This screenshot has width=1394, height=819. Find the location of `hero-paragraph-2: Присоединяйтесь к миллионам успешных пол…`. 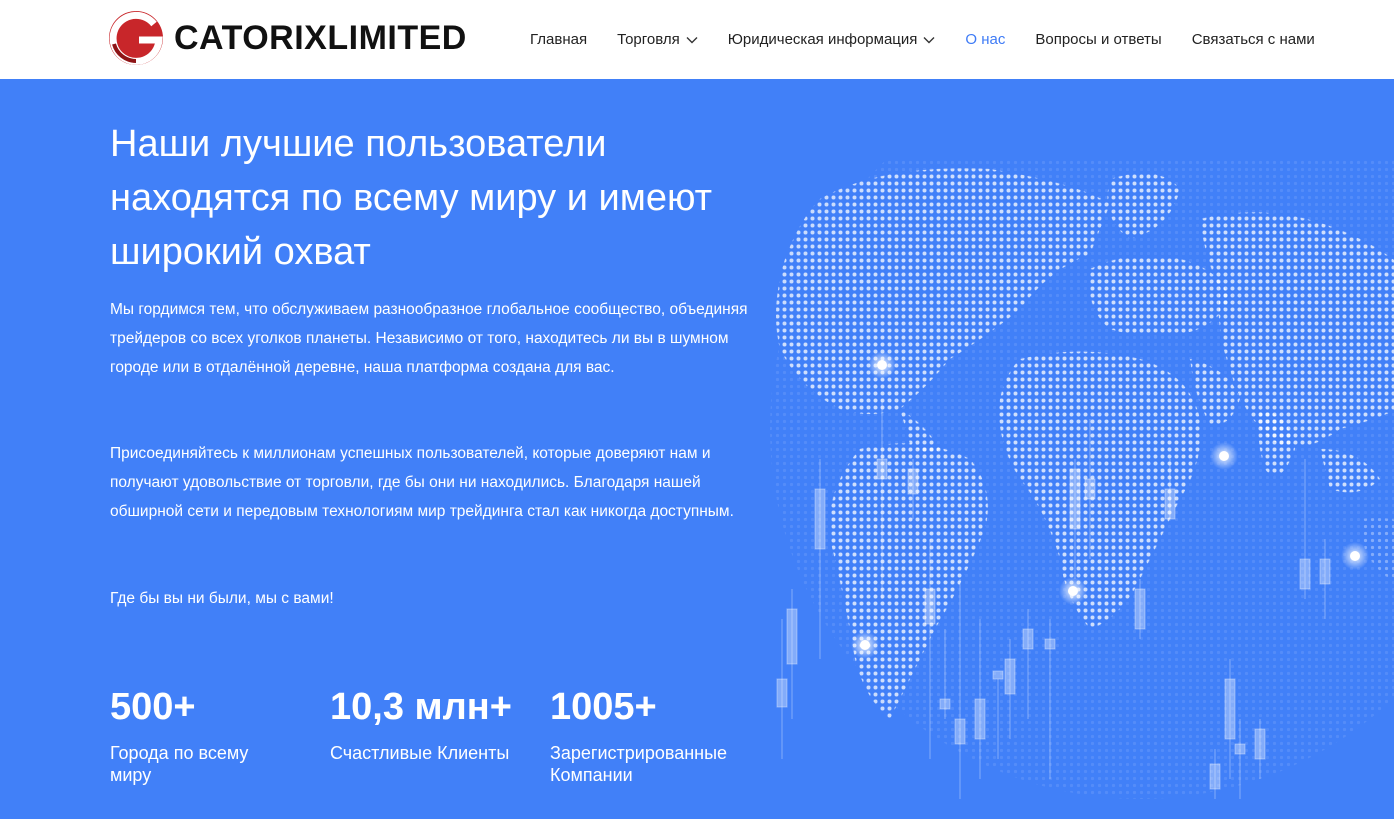

hero-paragraph-2: Присоединяйтесь к миллионам успешных пол… is located at coordinates (422, 482).